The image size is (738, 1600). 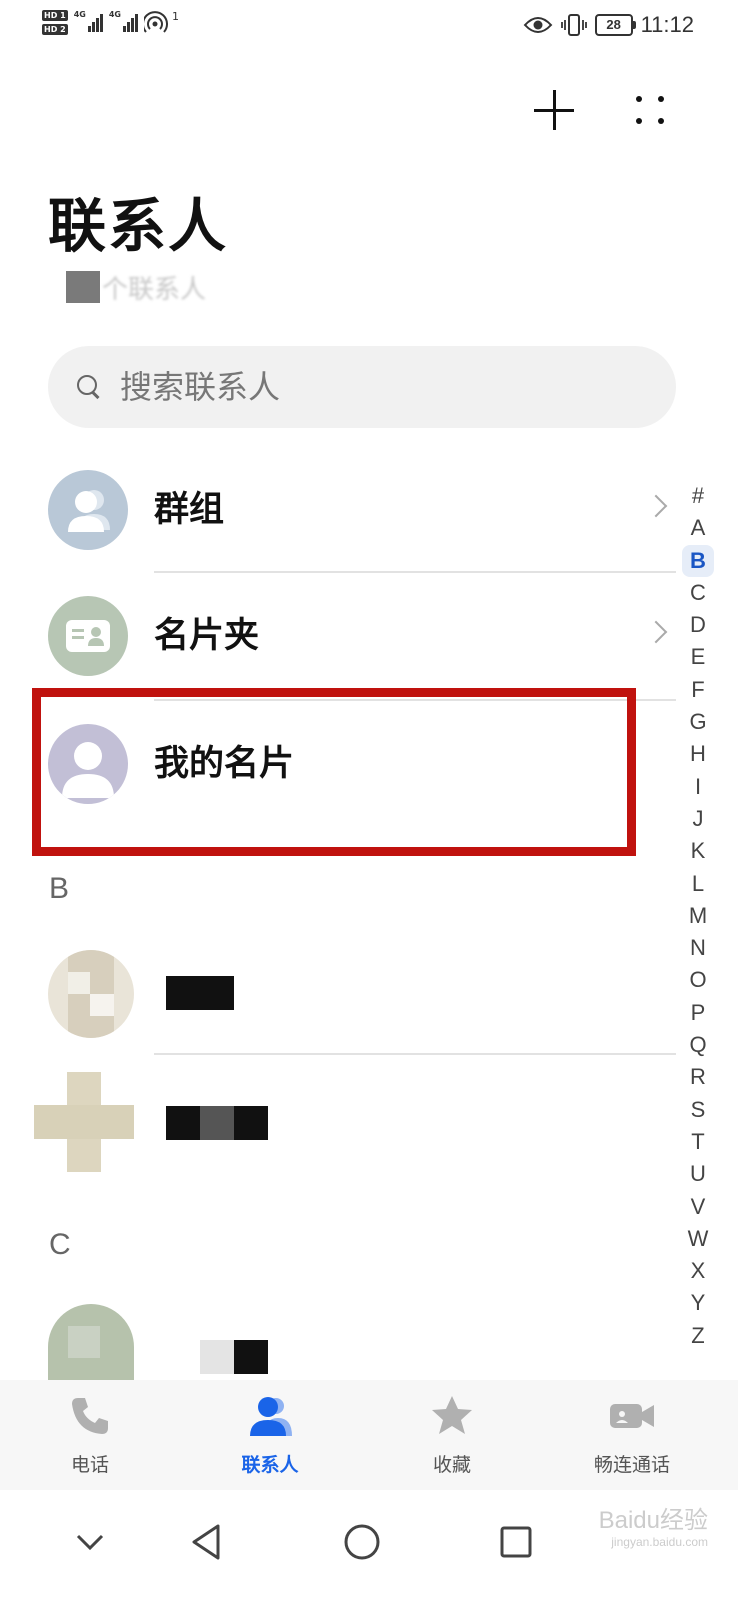 I want to click on clock: 11:12, so click(x=667, y=24).